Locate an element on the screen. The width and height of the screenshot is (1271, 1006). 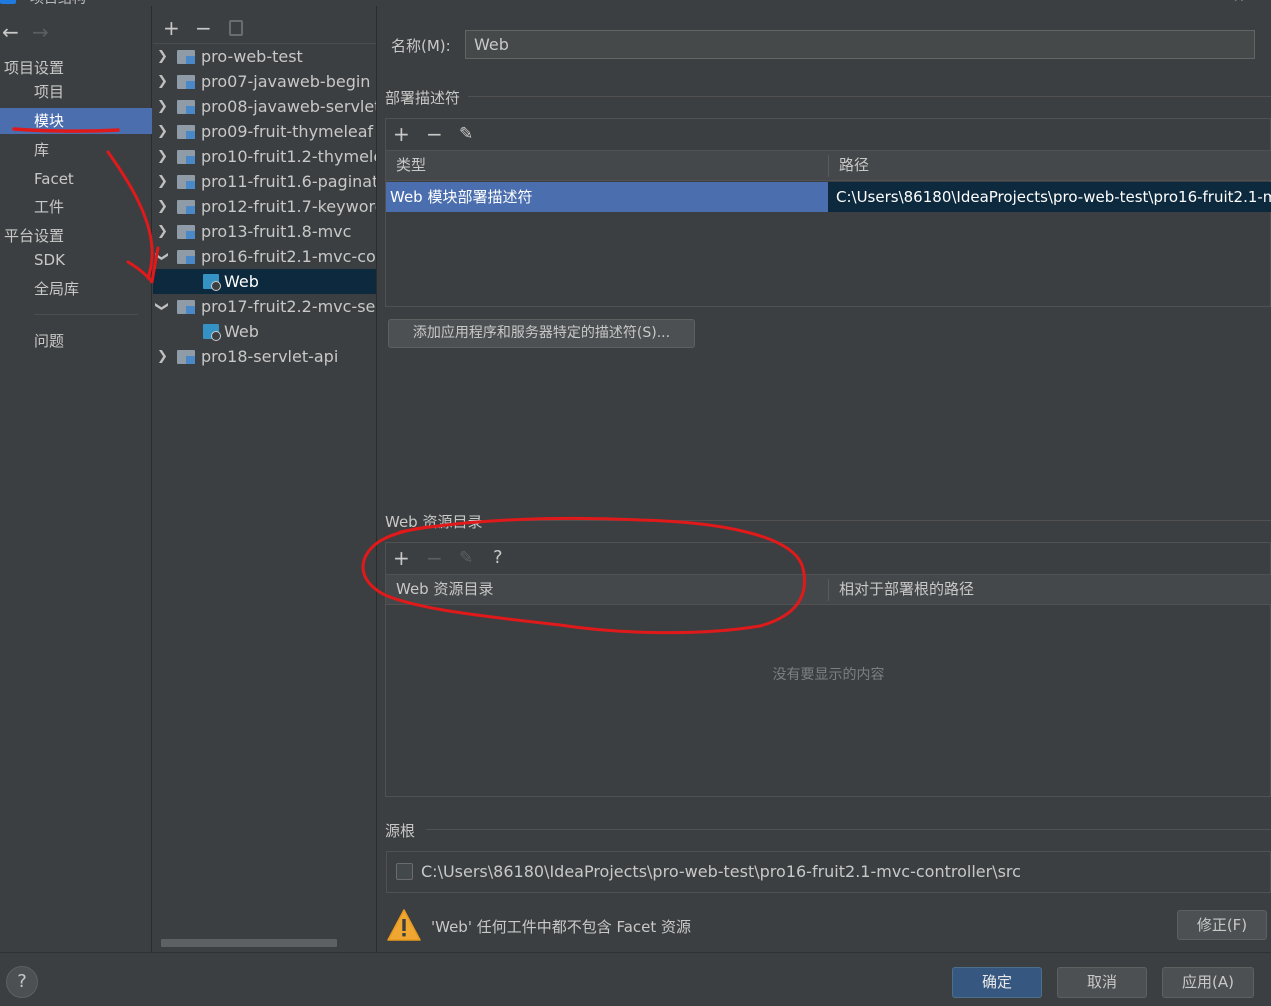
tree-row-label: Web is located at coordinates (241, 331).